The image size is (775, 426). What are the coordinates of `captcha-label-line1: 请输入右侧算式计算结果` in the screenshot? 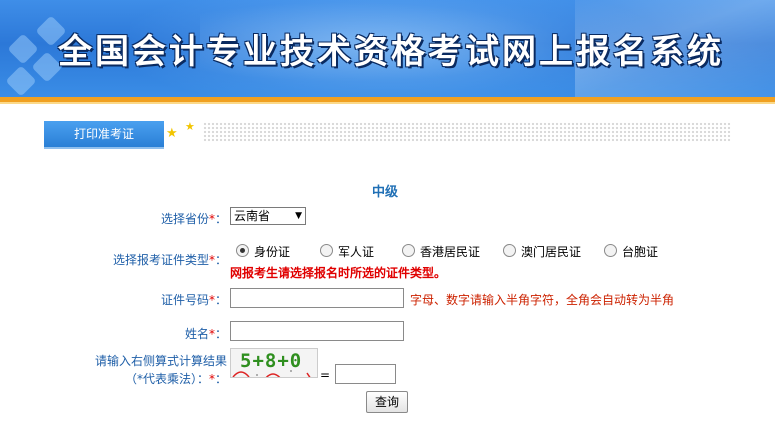 It's located at (160, 361).